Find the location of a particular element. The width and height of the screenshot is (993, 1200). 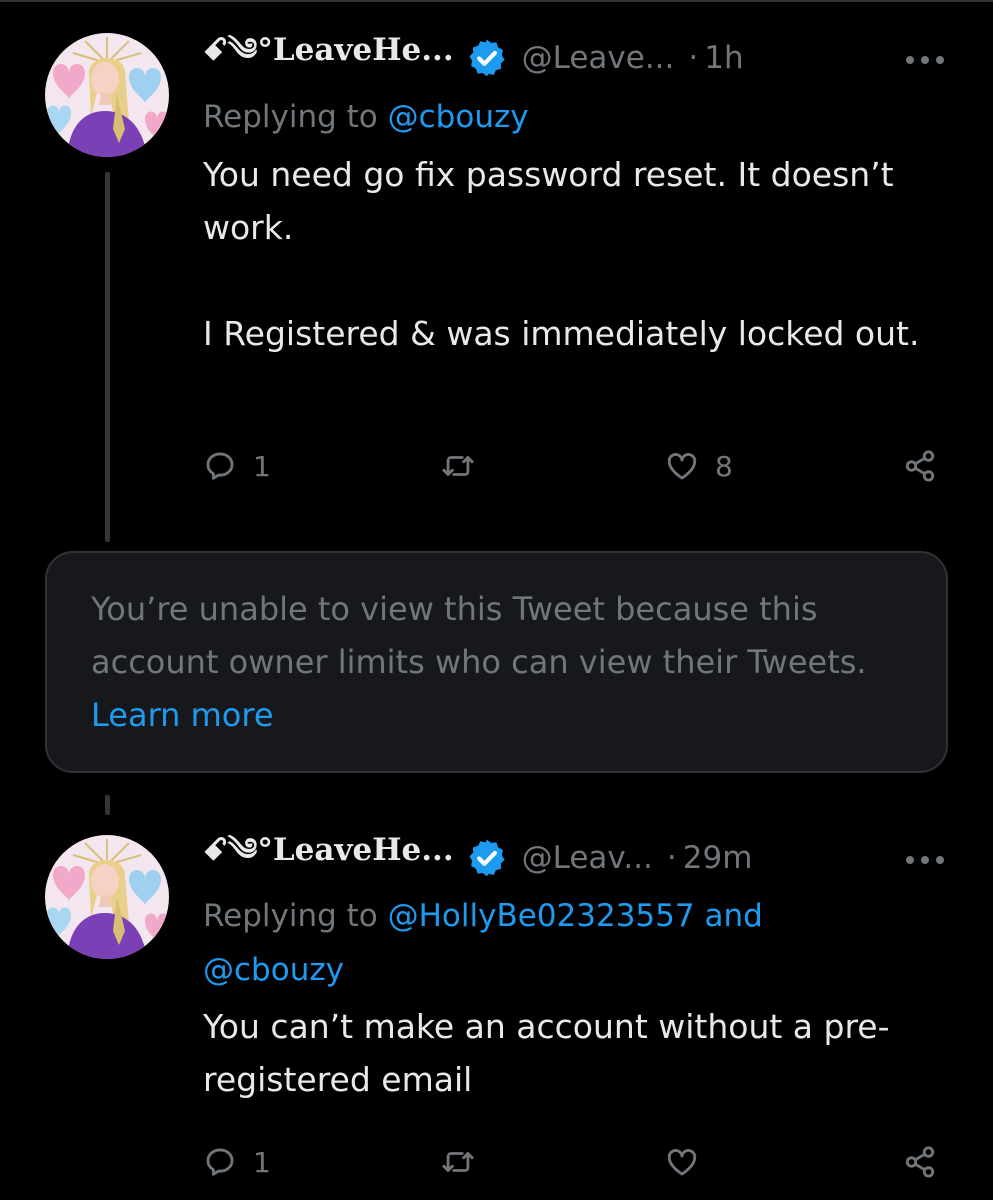

thread-line is located at coordinates (107, 357).